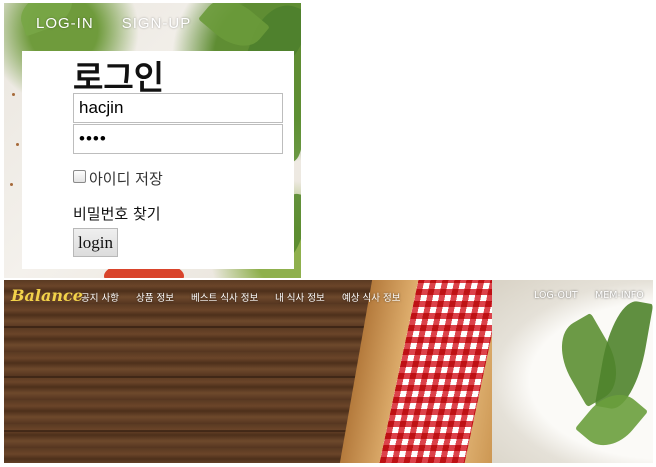 The width and height of the screenshot is (656, 467). What do you see at coordinates (155, 297) in the screenshot?
I see `nav-item-products: 상품 정보` at bounding box center [155, 297].